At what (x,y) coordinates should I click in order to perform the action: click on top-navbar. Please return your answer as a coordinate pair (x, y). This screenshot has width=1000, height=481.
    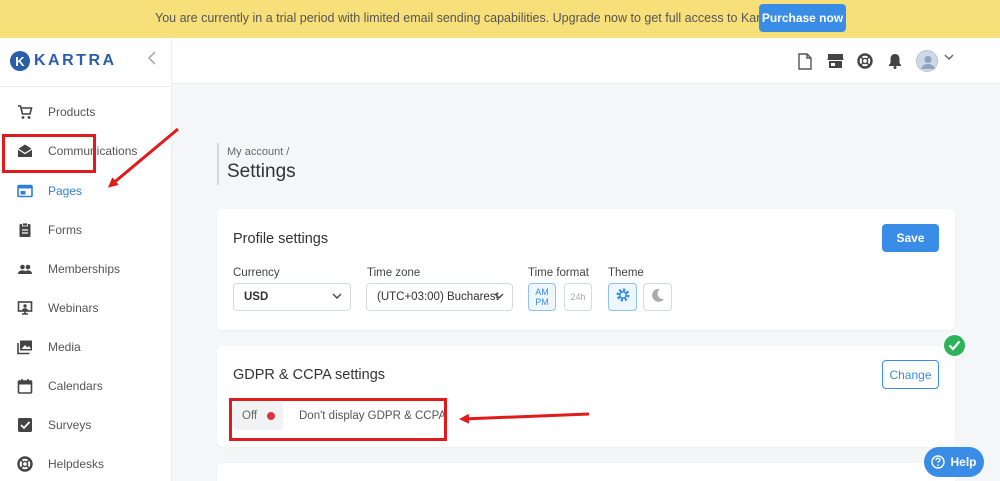
    Looking at the image, I should click on (586, 61).